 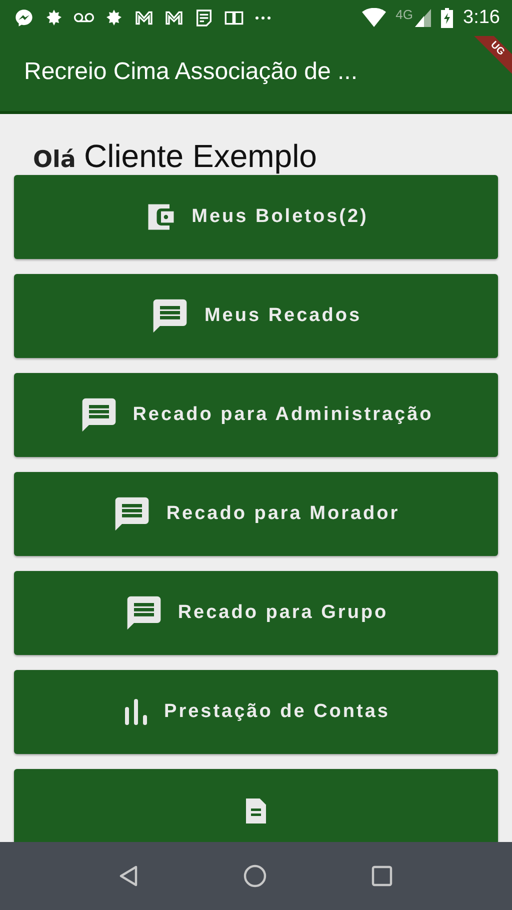 What do you see at coordinates (382, 876) in the screenshot?
I see `recents-button` at bounding box center [382, 876].